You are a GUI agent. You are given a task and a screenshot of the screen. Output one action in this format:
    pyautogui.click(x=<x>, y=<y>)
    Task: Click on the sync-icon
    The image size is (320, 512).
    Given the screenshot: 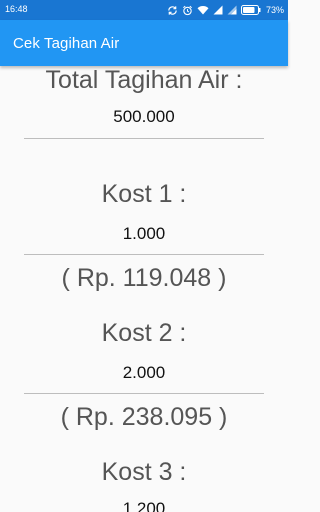 What is the action you would take?
    pyautogui.click(x=172, y=10)
    